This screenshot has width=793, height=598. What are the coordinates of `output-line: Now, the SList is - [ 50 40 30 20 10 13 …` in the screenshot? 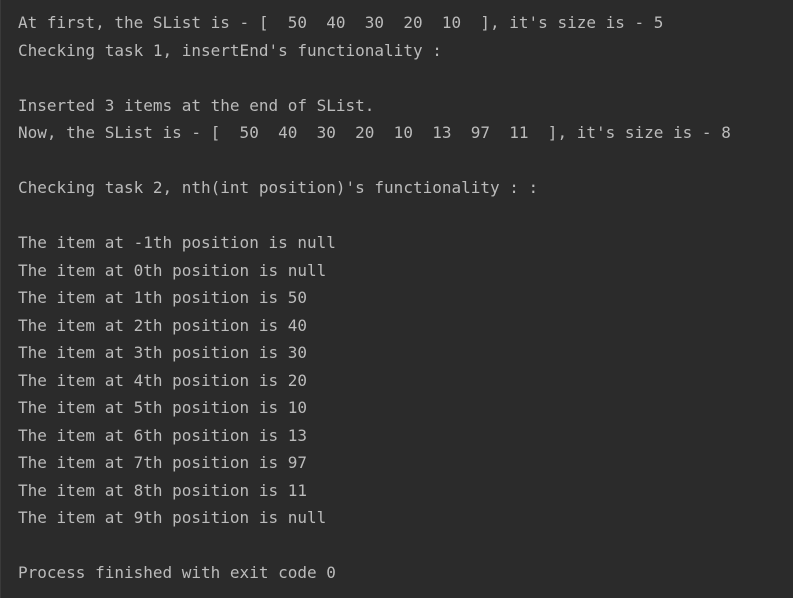 It's located at (374, 132).